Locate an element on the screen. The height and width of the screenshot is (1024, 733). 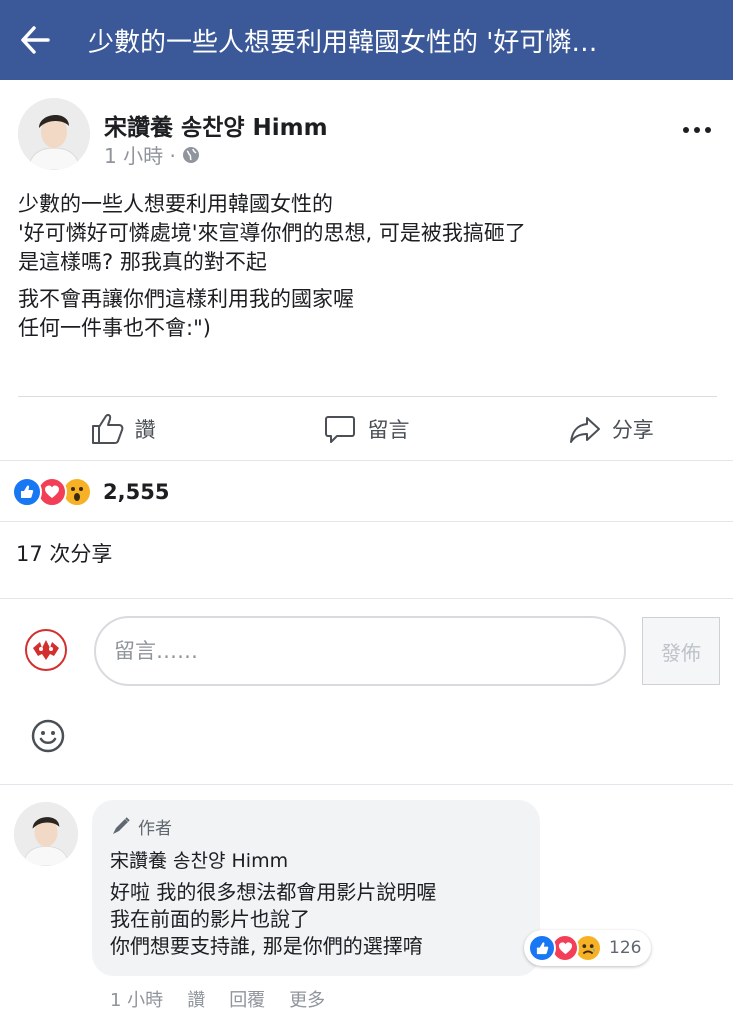
post-paragraph: 我不會再讓你們這樣利用我的國家喔 任何一件事也不會:") is located at coordinates (186, 313).